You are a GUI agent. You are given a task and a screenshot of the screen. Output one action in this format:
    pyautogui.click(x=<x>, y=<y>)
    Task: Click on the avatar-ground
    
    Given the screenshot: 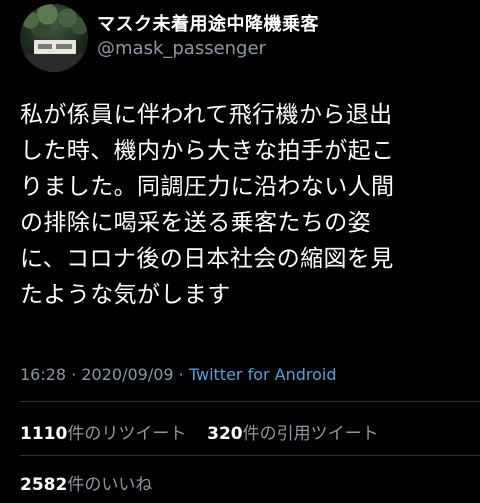 What is the action you would take?
    pyautogui.click(x=54, y=63)
    